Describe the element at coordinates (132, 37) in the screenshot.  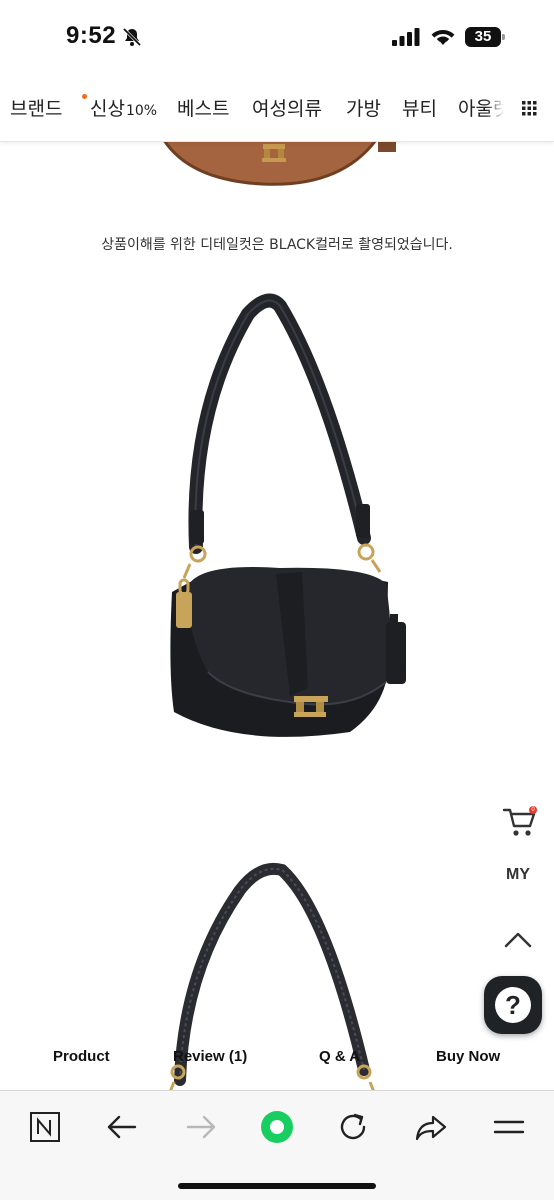
I see `bell-slash-icon` at that location.